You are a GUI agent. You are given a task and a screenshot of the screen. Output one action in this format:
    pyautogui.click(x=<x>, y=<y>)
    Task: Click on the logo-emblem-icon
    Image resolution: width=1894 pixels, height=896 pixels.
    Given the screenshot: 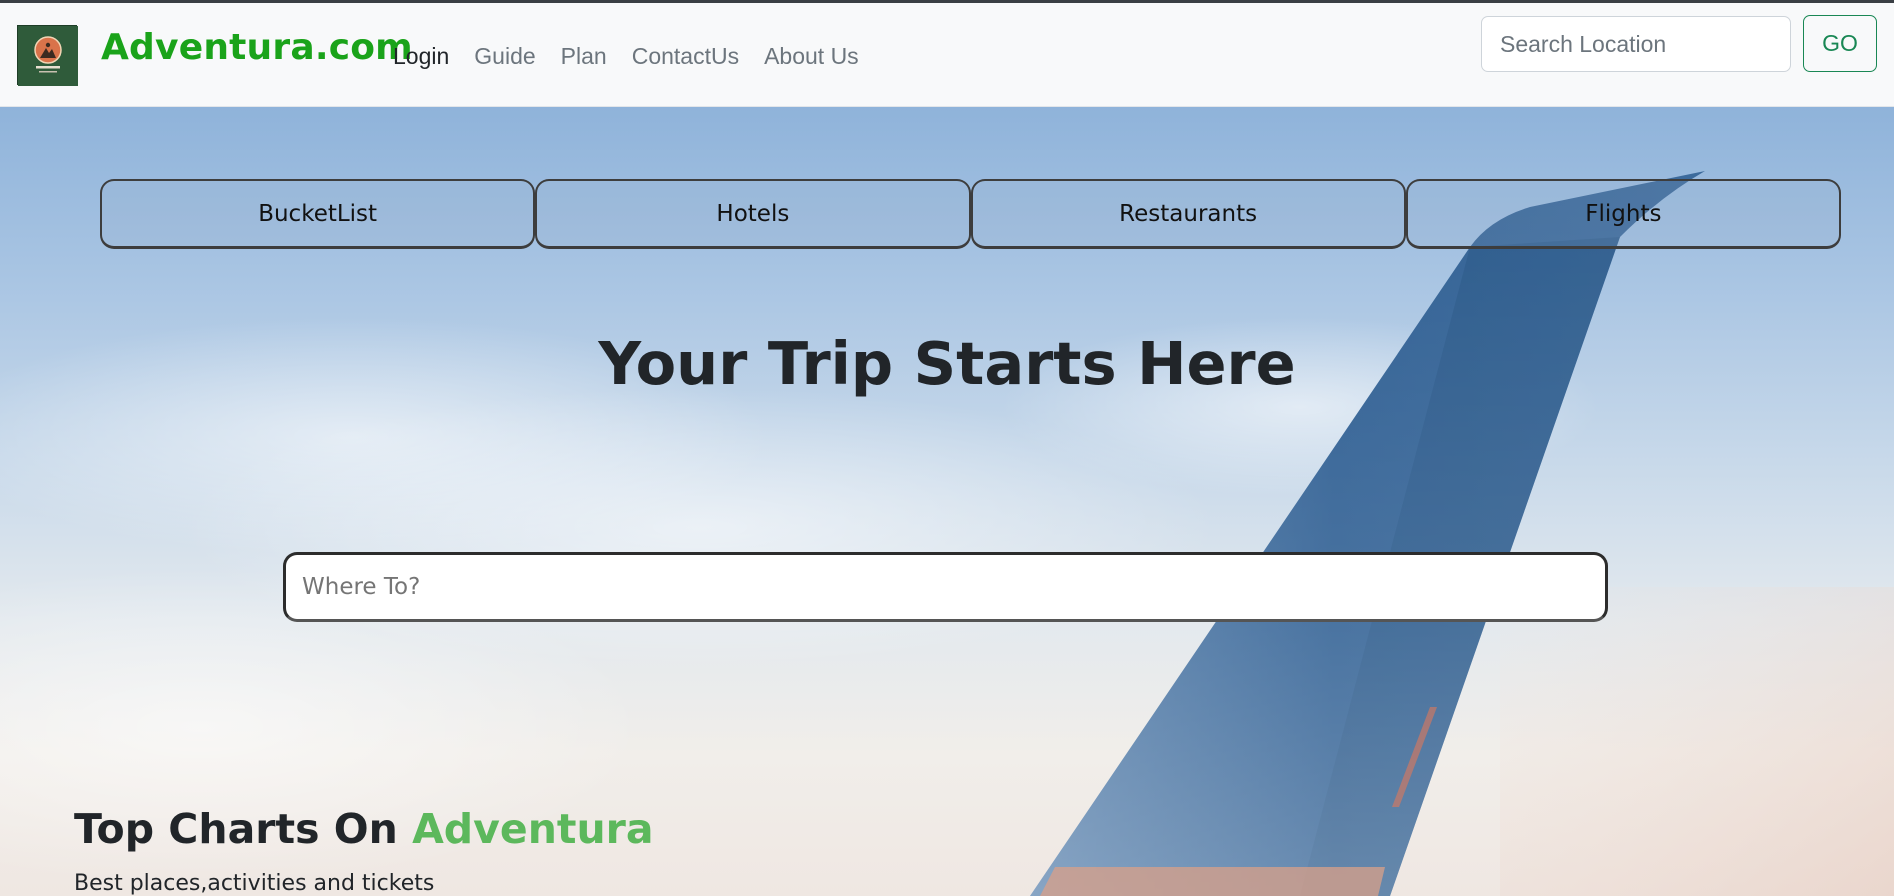 What is the action you would take?
    pyautogui.click(x=48, y=56)
    